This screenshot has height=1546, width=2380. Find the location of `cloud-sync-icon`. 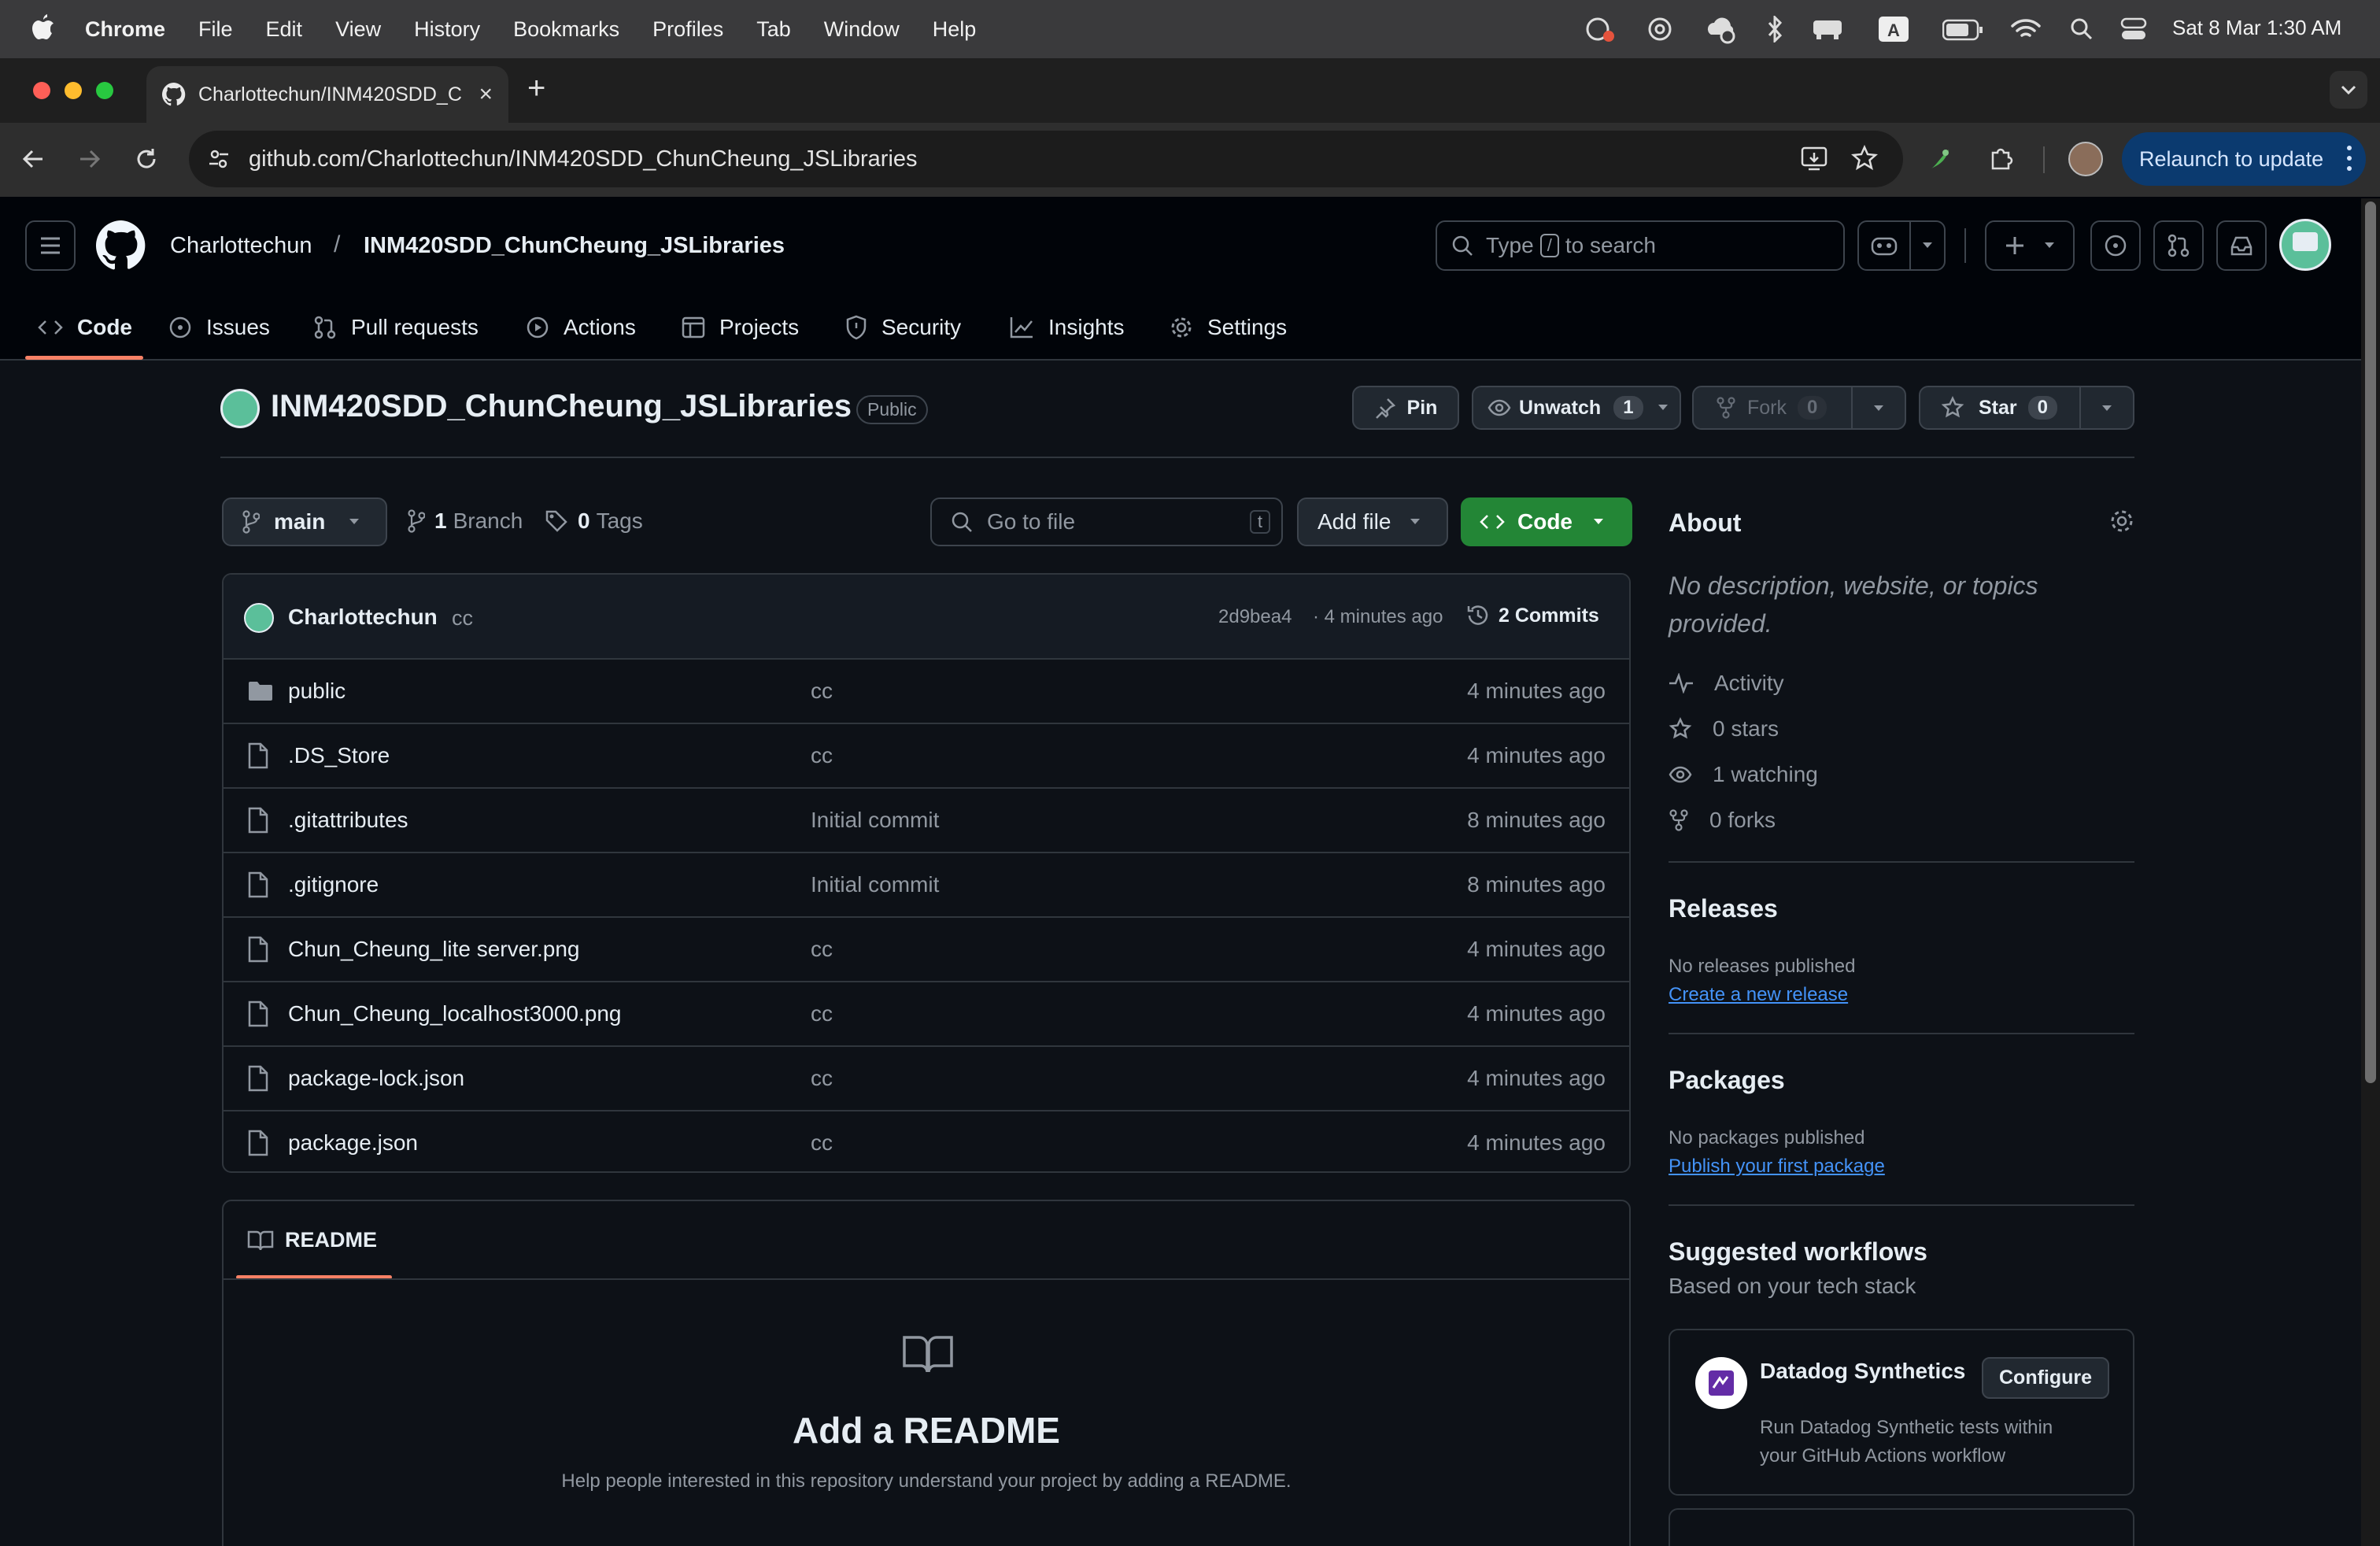

cloud-sync-icon is located at coordinates (1721, 29).